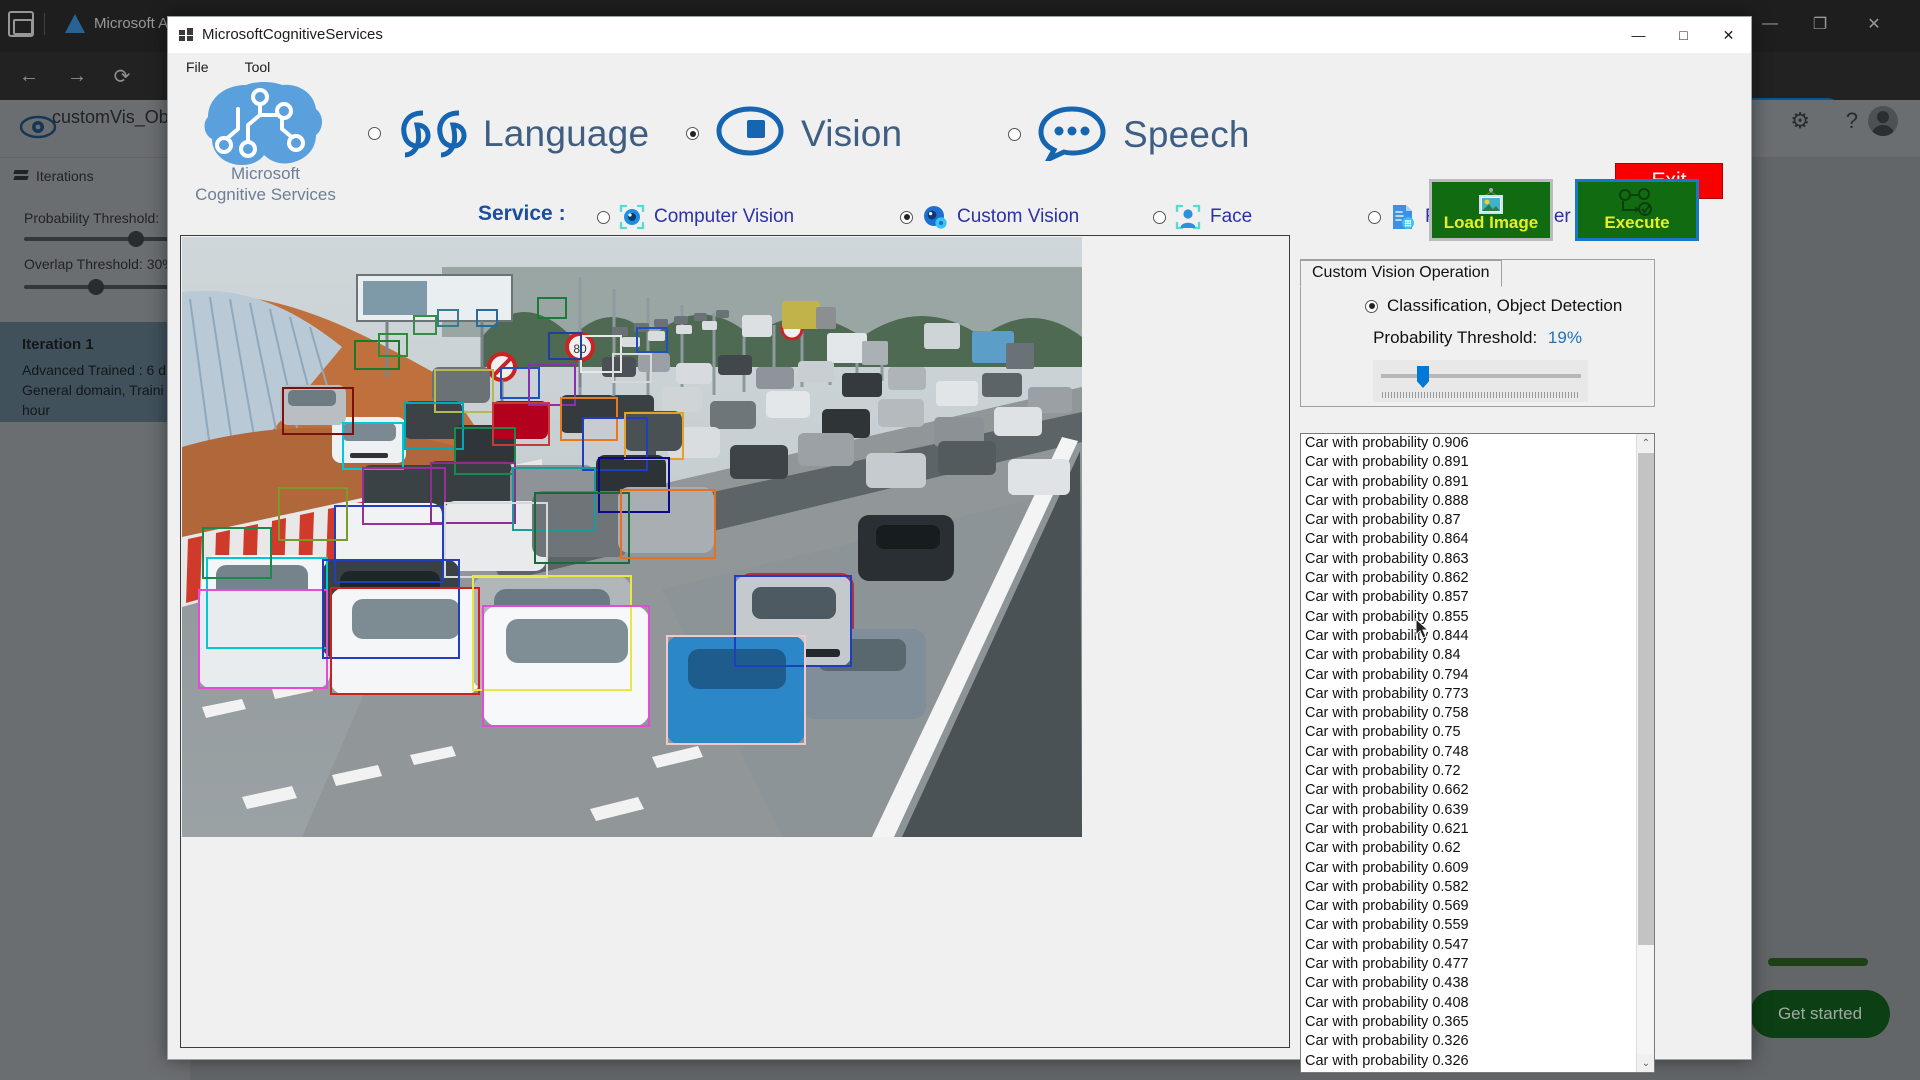  What do you see at coordinates (1468, 925) in the screenshot?
I see `list-item: Car with probability 0.559` at bounding box center [1468, 925].